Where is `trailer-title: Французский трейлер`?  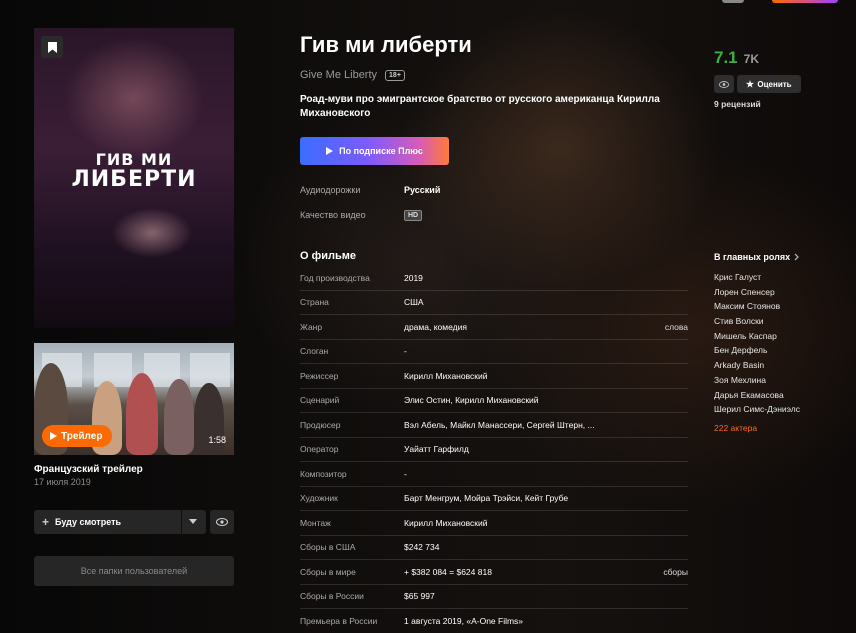
trailer-title: Французский трейлер is located at coordinates (88, 469).